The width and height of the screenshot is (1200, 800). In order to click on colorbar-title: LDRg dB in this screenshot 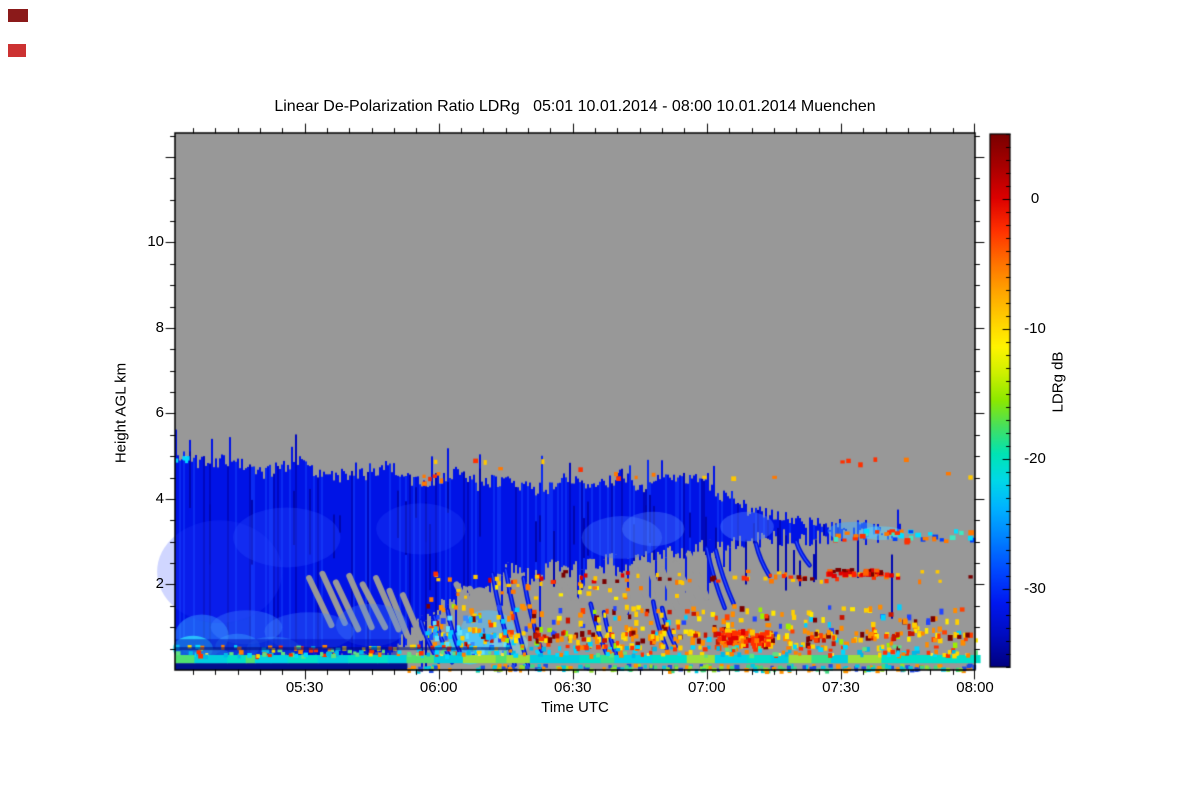, I will do `click(1058, 382)`.